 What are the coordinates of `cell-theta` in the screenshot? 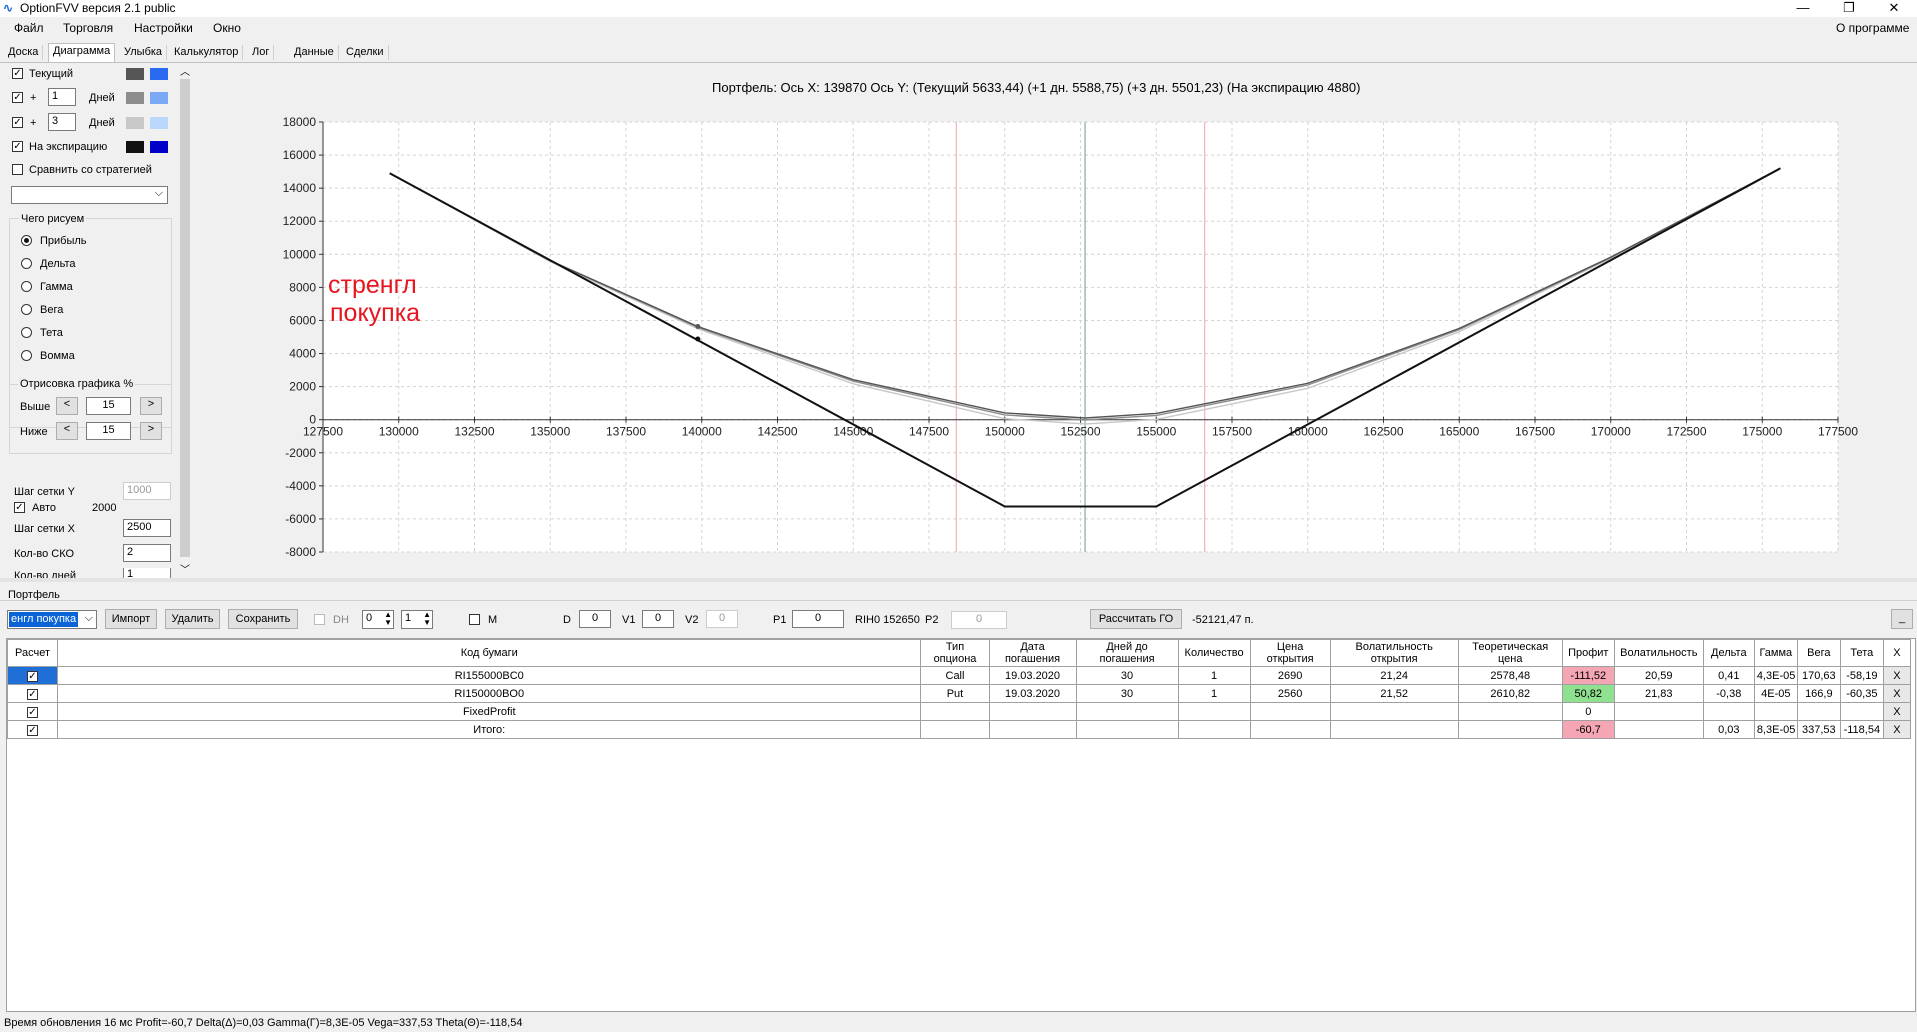 It's located at (1861, 711).